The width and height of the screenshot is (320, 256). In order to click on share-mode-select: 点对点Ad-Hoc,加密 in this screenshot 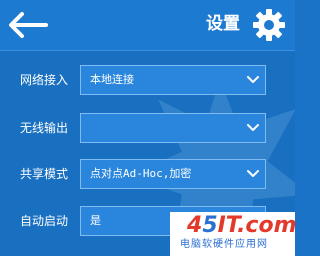, I will do `click(173, 174)`.